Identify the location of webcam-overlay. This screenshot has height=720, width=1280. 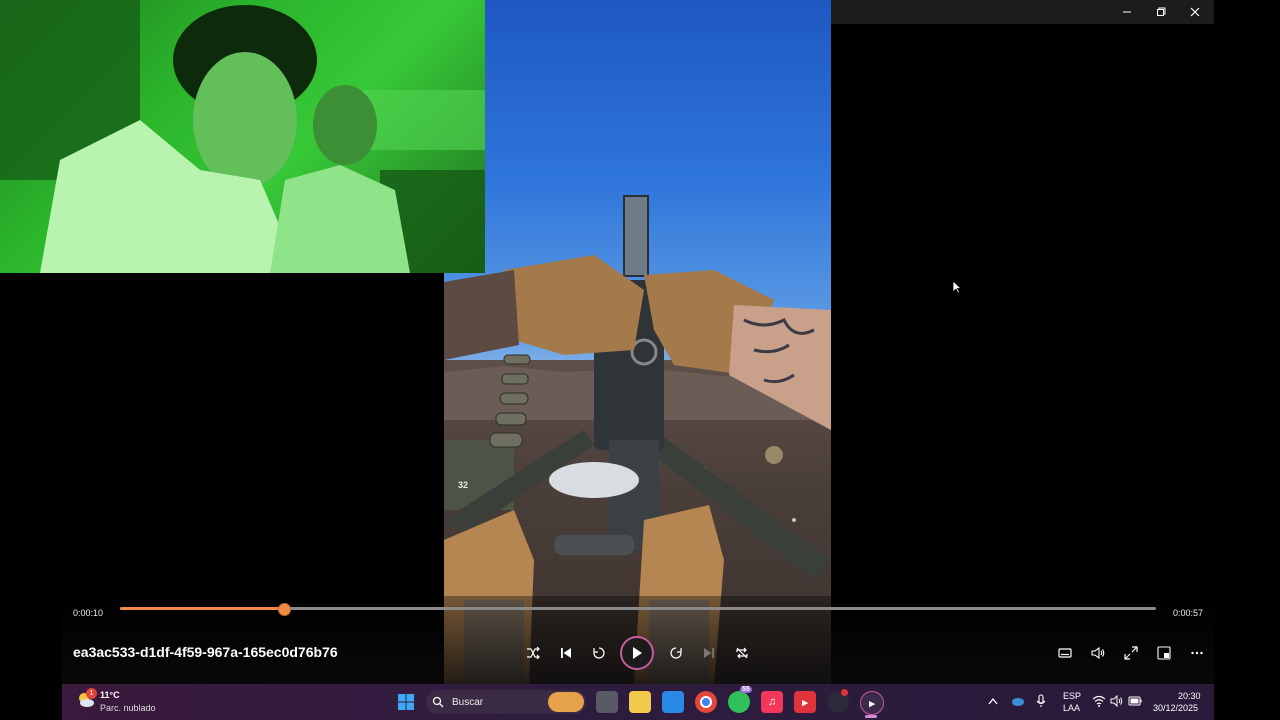
(242, 136).